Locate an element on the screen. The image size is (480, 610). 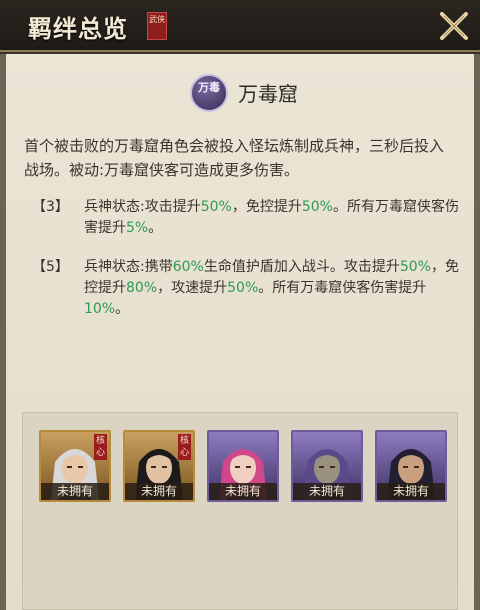
effect-text: ，免控提升 is located at coordinates (266, 207).